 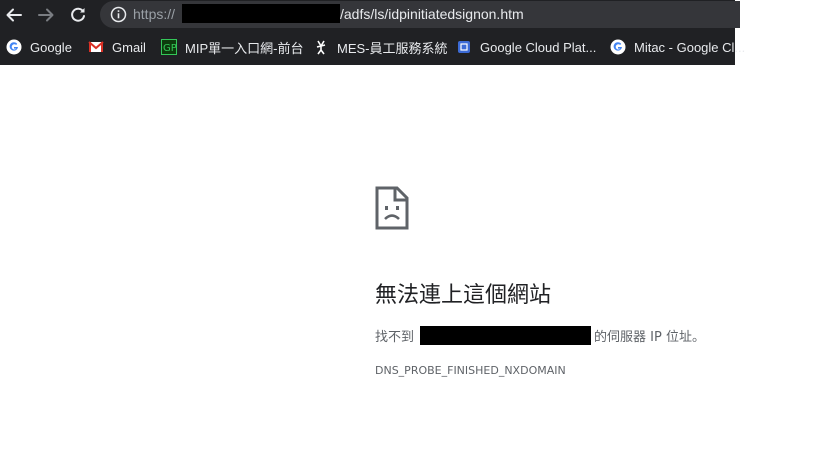 I want to click on url-host-redaction, so click(x=261, y=13).